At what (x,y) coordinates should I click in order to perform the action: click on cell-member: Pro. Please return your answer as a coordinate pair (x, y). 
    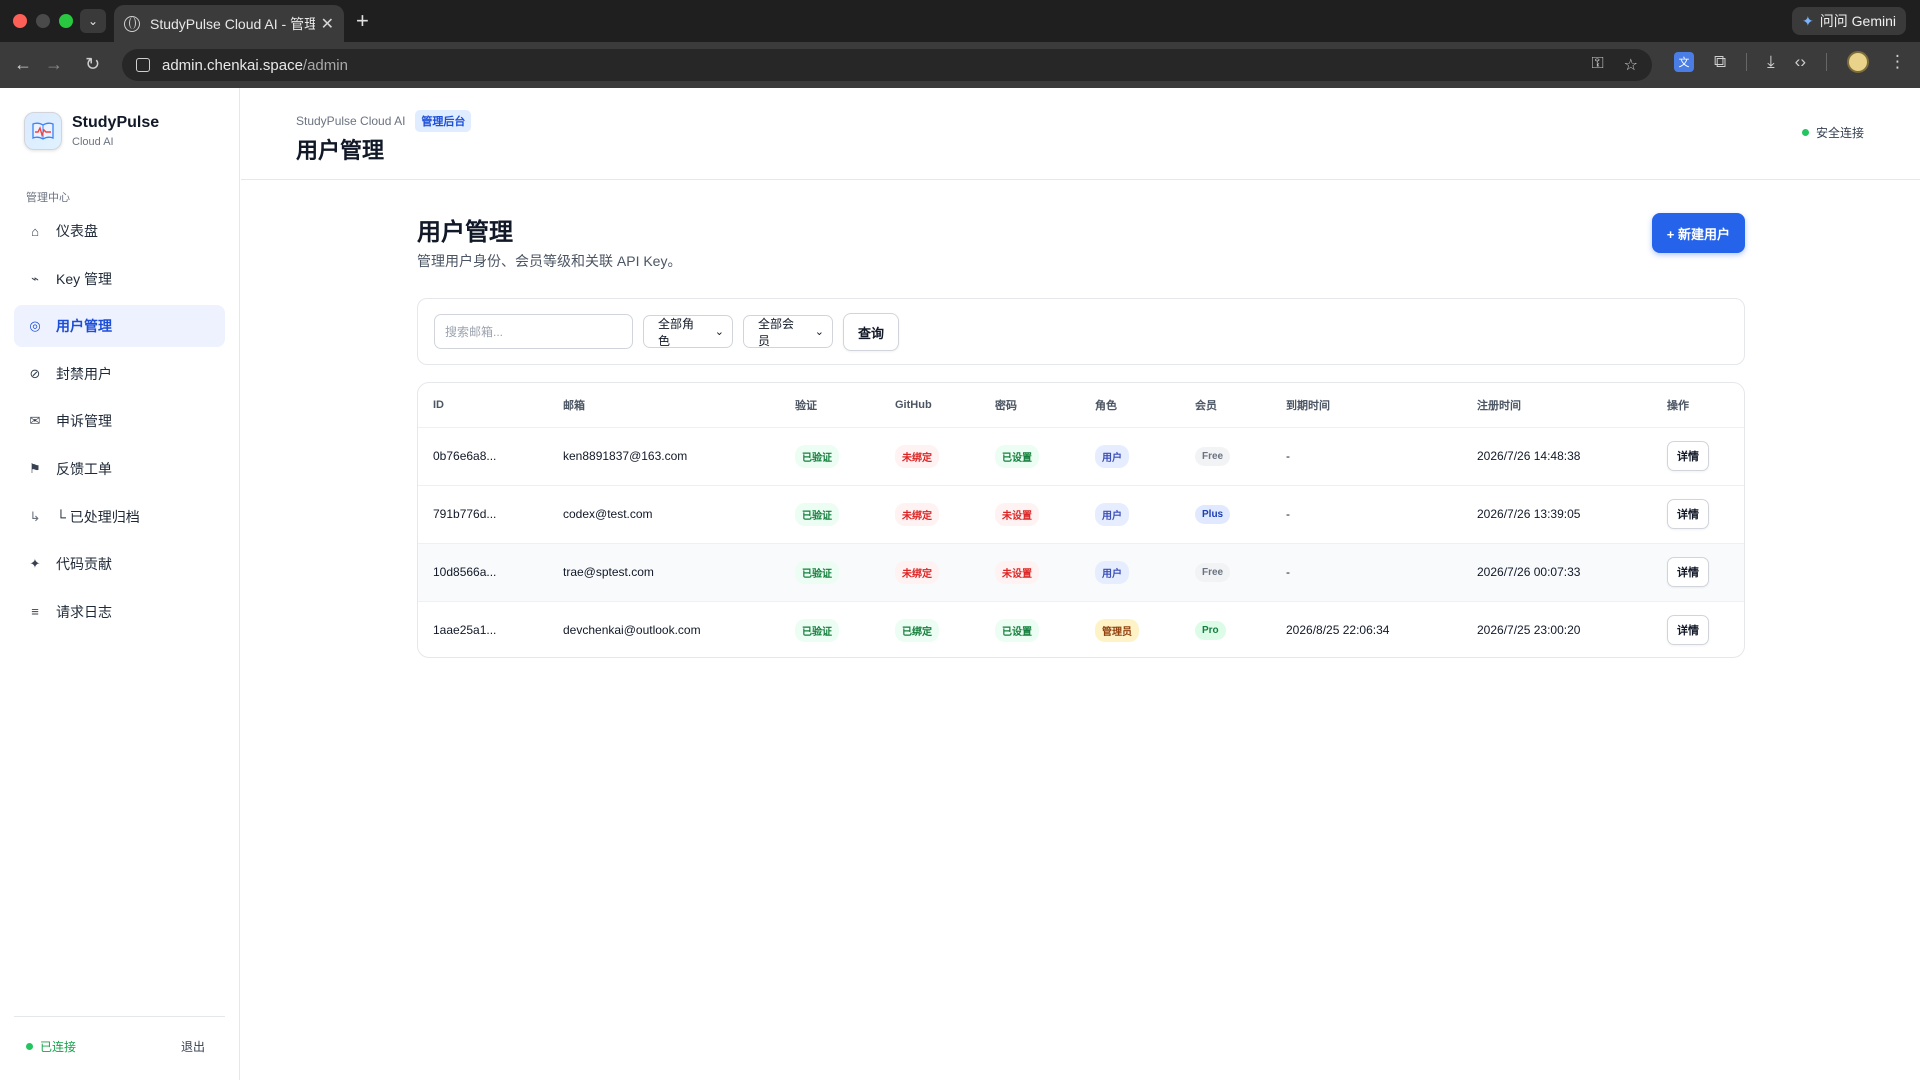
    Looking at the image, I should click on (1225, 629).